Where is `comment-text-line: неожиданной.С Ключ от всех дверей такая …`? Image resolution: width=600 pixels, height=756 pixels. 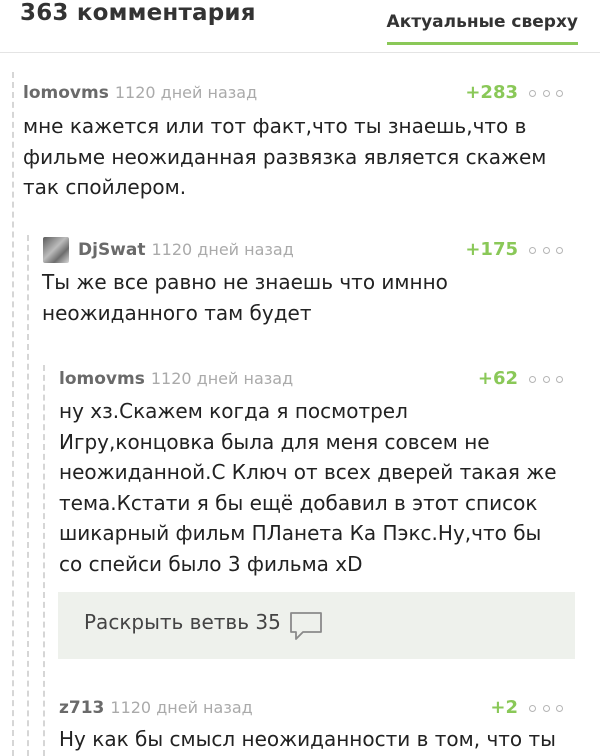 comment-text-line: неожиданной.С Ключ от всех дверей такая … is located at coordinates (308, 472).